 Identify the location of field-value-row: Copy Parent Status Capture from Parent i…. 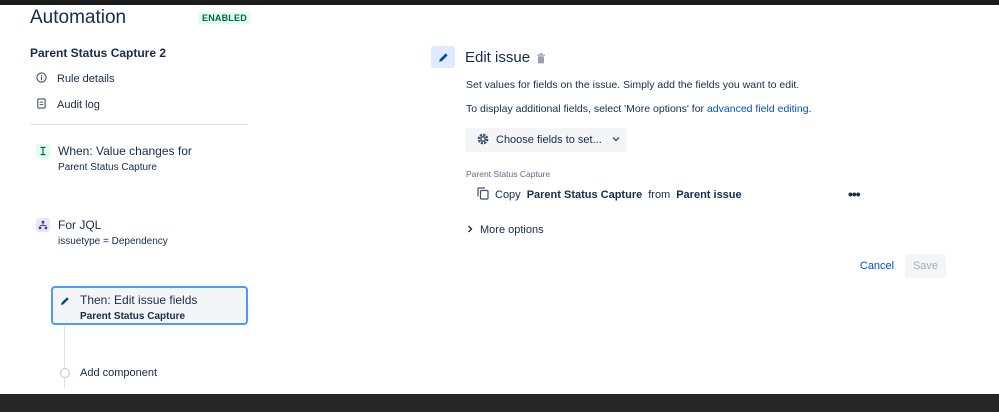
(609, 195).